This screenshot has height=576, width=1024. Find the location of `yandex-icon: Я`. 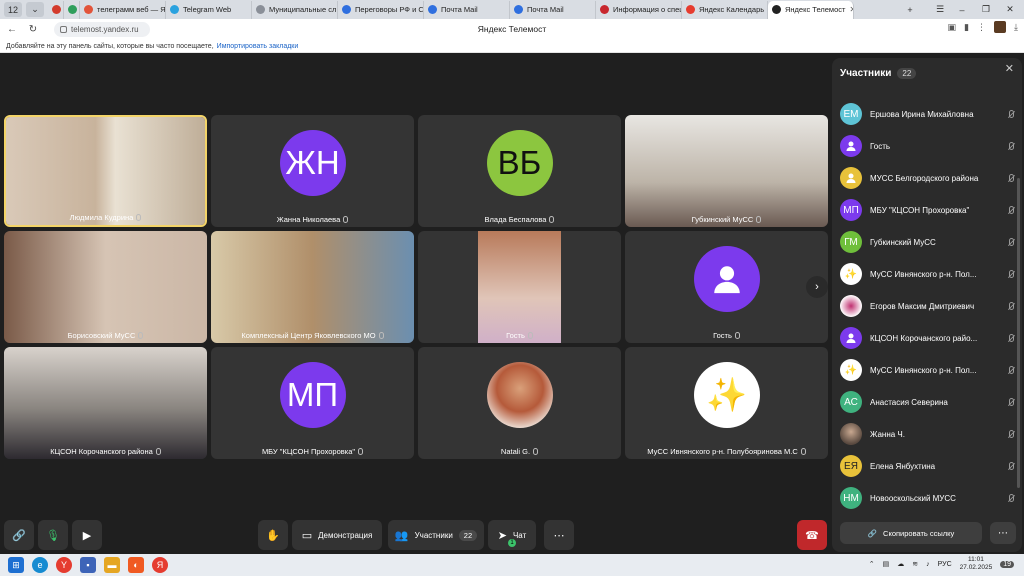

yandex-icon: Я is located at coordinates (160, 565).